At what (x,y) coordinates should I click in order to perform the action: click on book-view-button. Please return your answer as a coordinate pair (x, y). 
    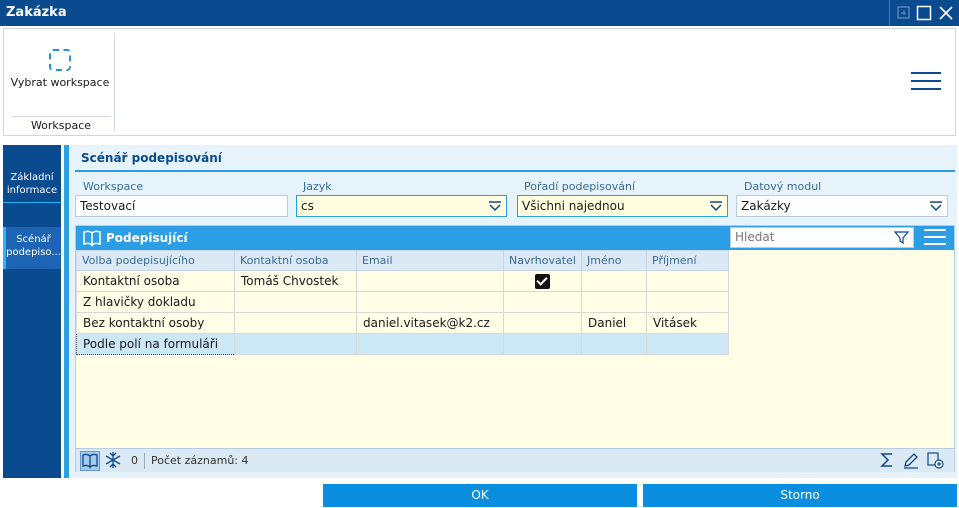
    Looking at the image, I should click on (90, 461).